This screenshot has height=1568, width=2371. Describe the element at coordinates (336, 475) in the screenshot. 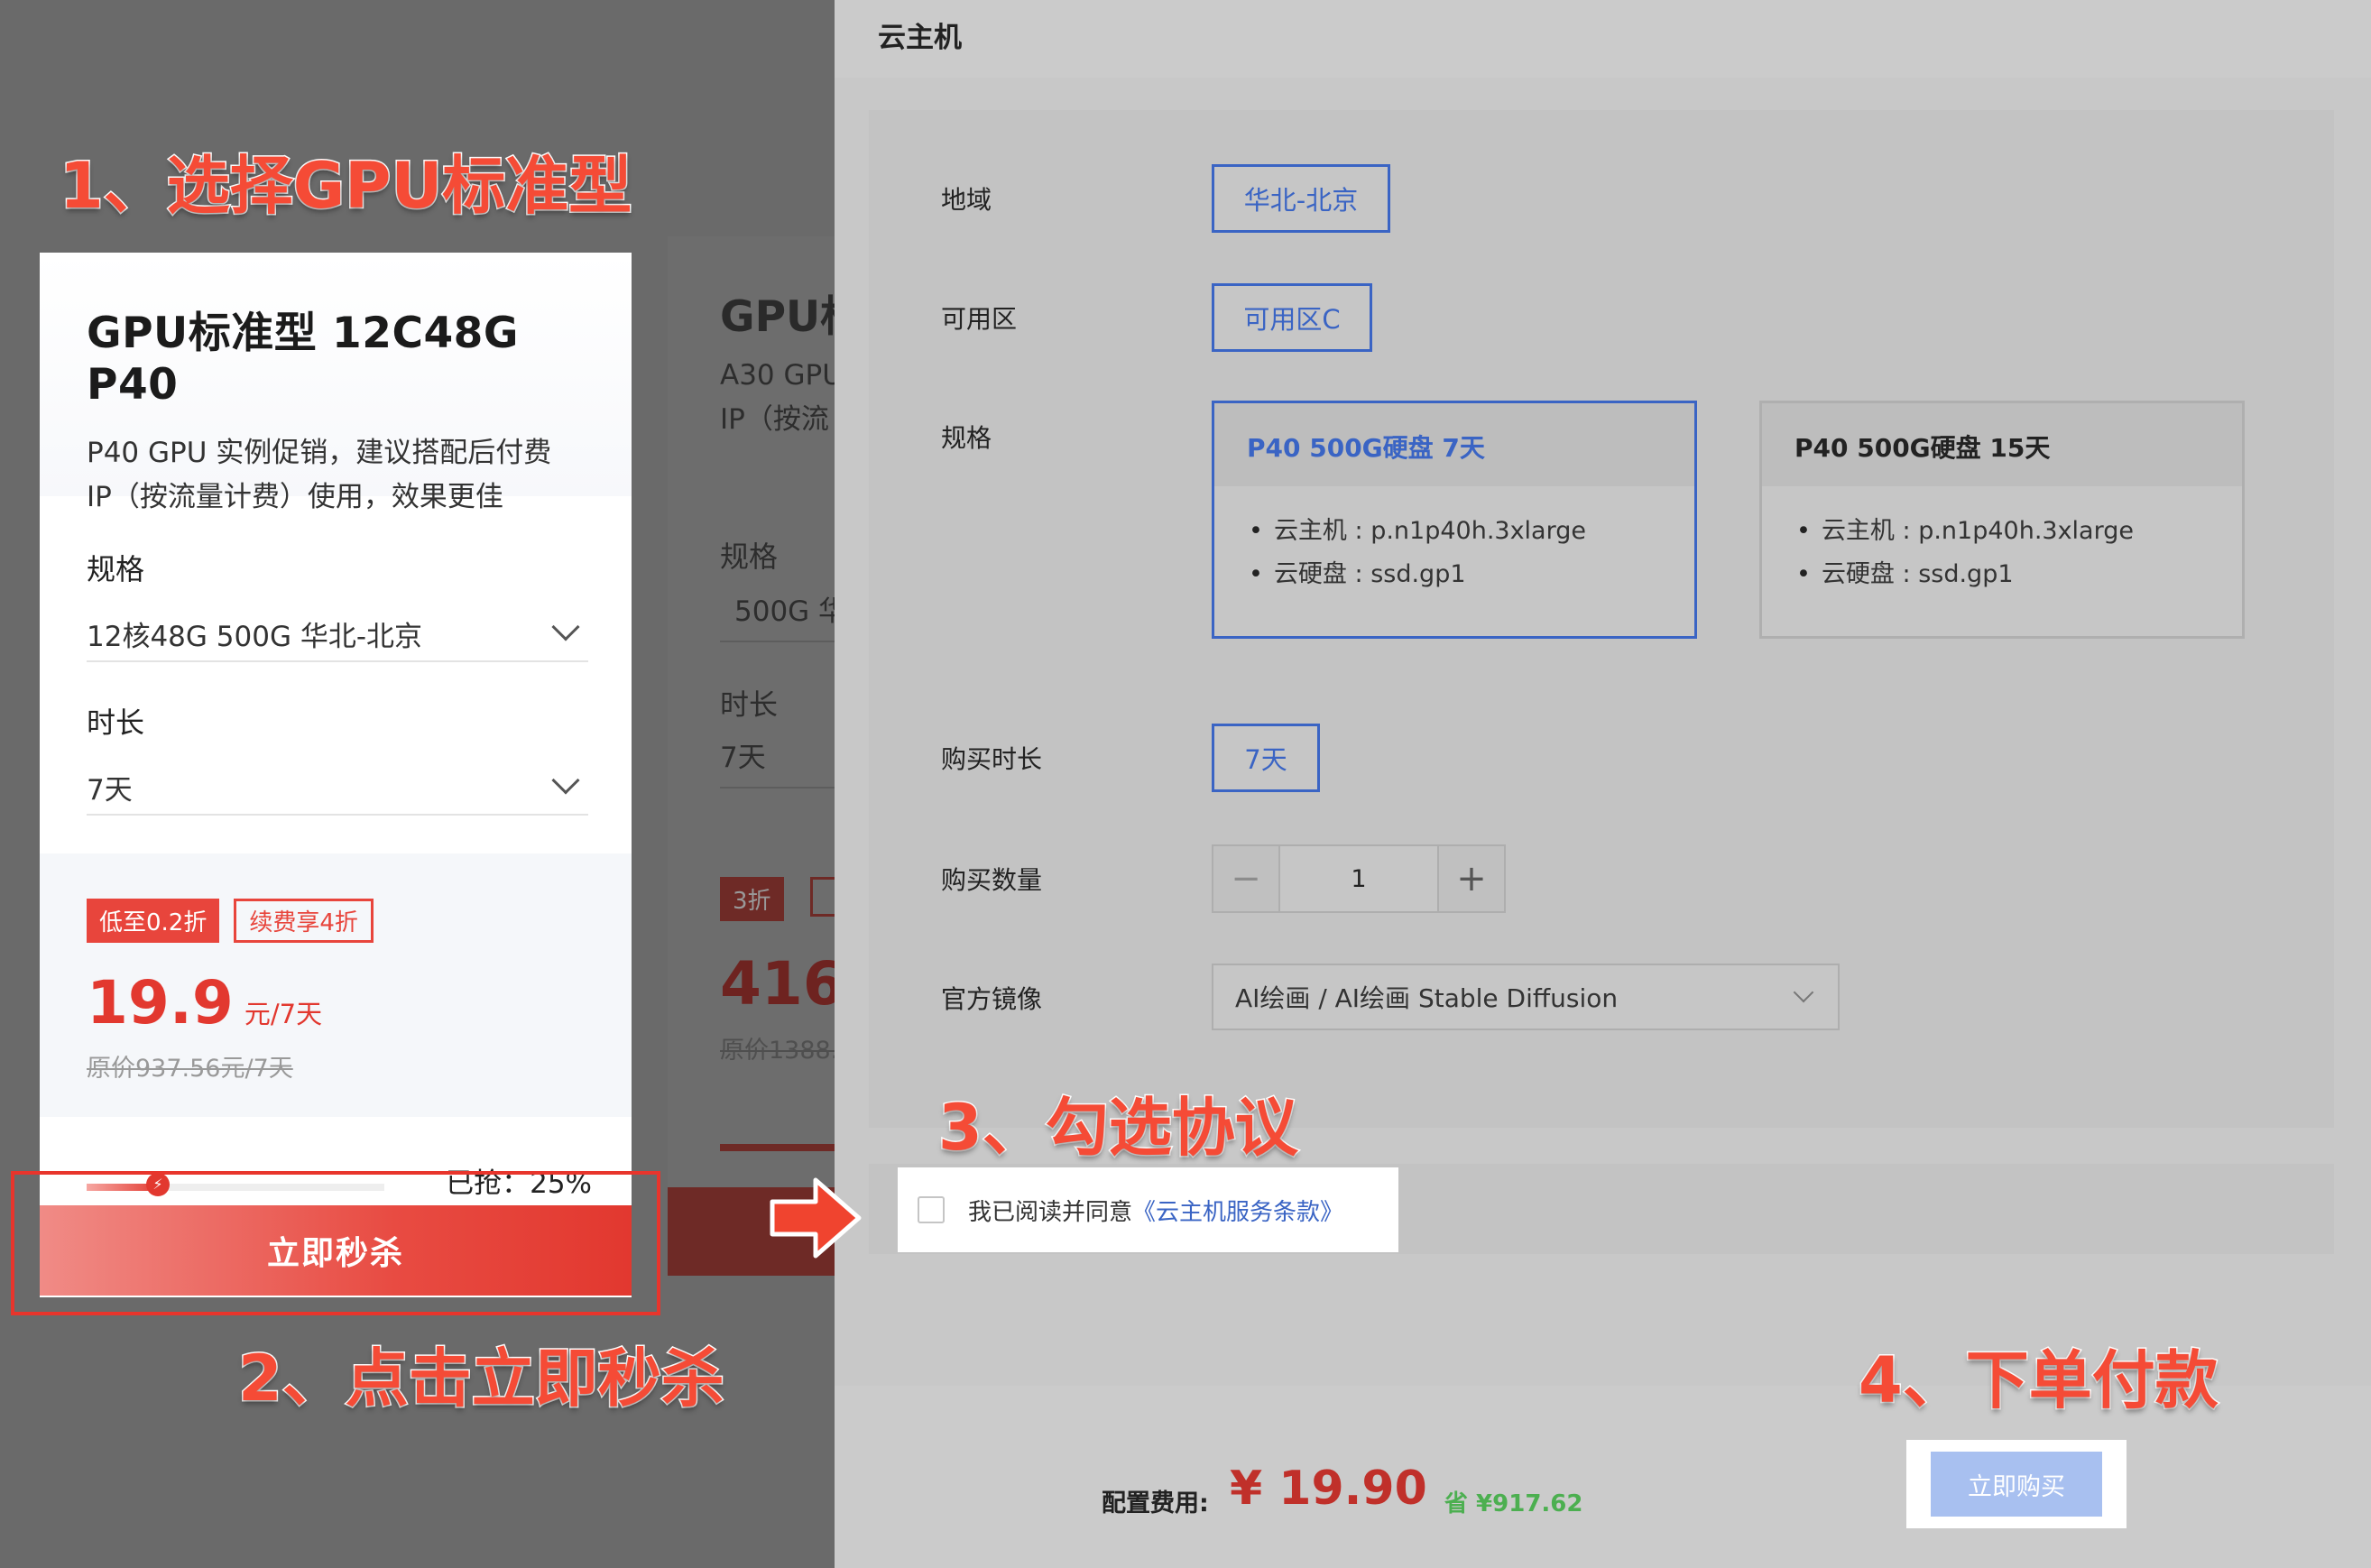

I see `promo-card-description: P40 GPU 实例促销，建议搭配后付费 IP（按流量计费）使用，效果更佳` at that location.